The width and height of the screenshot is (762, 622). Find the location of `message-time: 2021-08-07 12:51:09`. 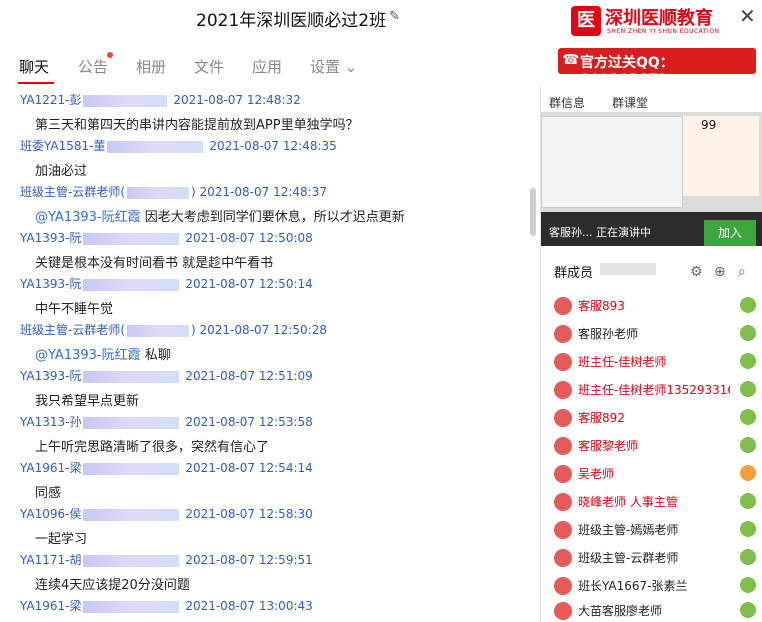

message-time: 2021-08-07 12:51:09 is located at coordinates (249, 376).